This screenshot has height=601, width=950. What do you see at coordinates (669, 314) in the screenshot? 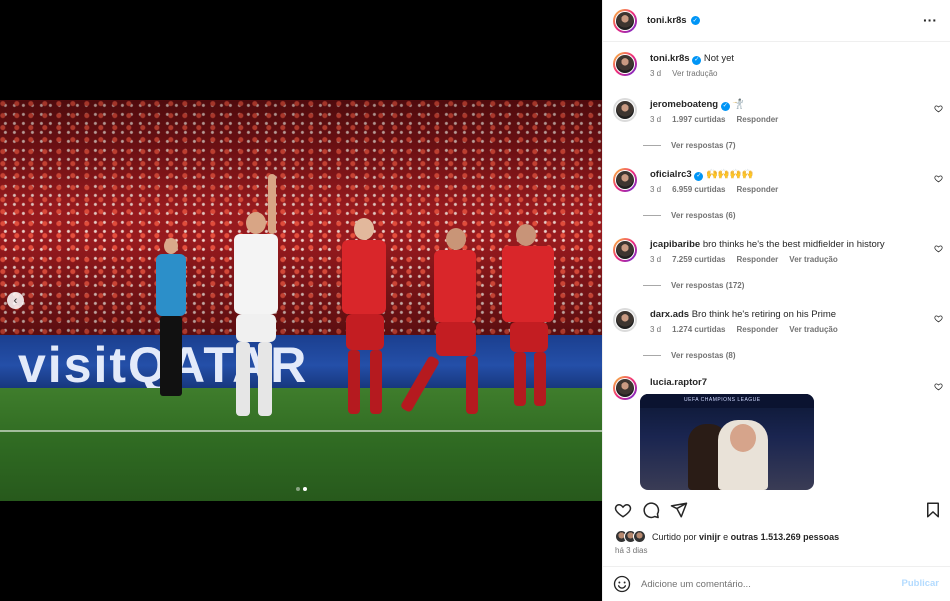
I see `comment-username: darx.ads` at bounding box center [669, 314].